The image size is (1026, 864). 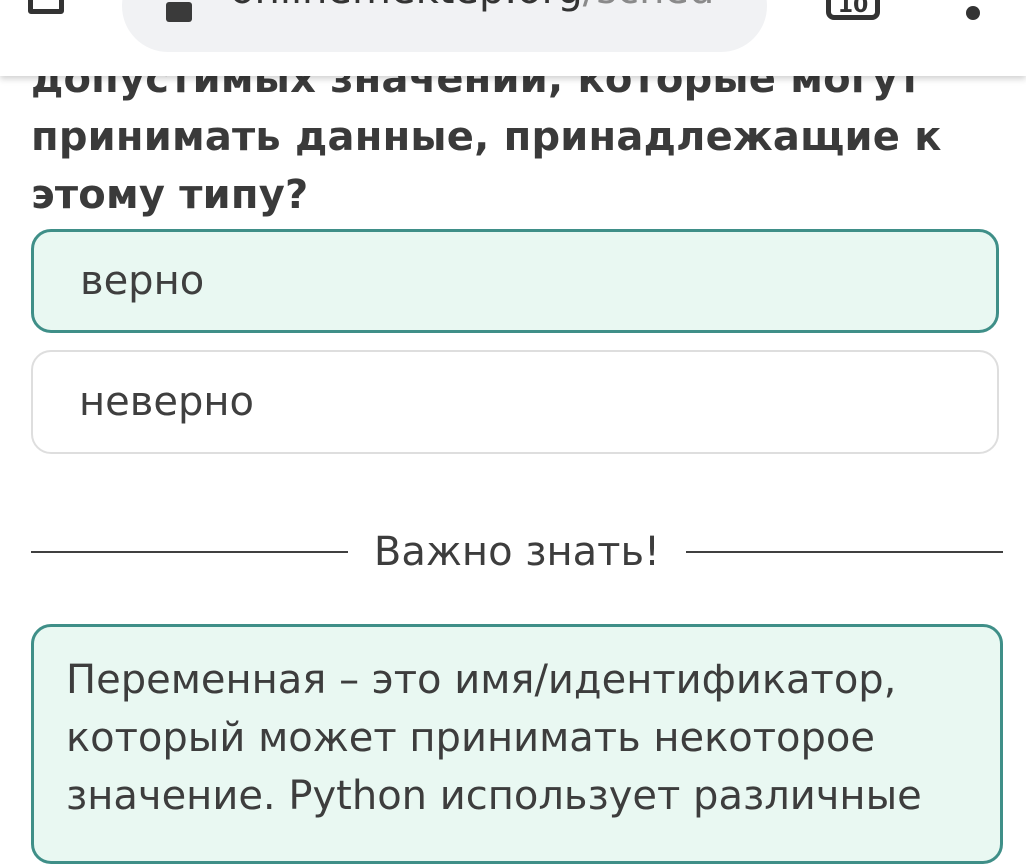 I want to click on divider-label: Важно знать!, so click(x=517, y=552).